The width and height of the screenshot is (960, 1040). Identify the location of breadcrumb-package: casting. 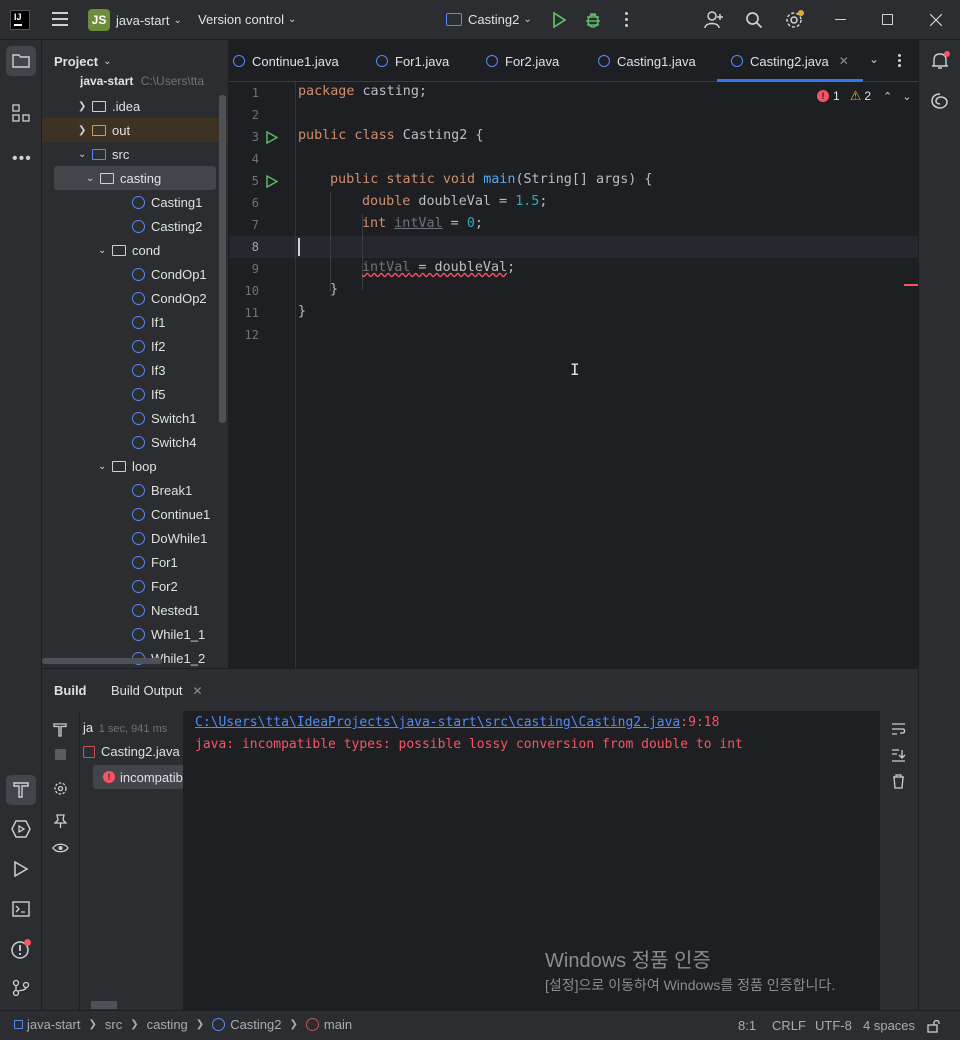
(167, 1024).